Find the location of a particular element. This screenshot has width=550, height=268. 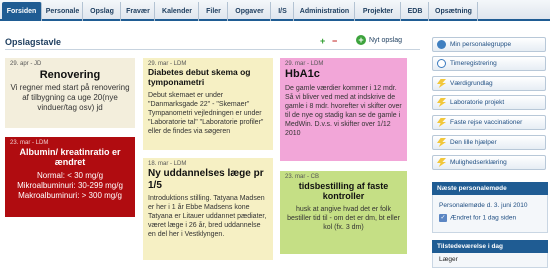

meeting-change-text: Ændret for 1 dag siden is located at coordinates (483, 218).